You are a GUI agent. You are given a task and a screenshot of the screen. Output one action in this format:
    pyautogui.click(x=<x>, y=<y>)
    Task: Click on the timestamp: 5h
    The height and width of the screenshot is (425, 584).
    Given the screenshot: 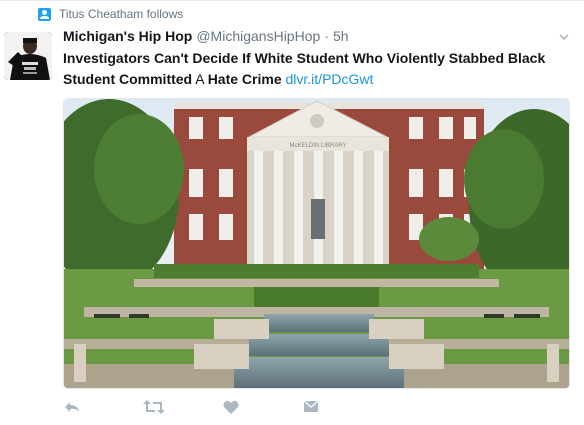 What is the action you would take?
    pyautogui.click(x=341, y=36)
    